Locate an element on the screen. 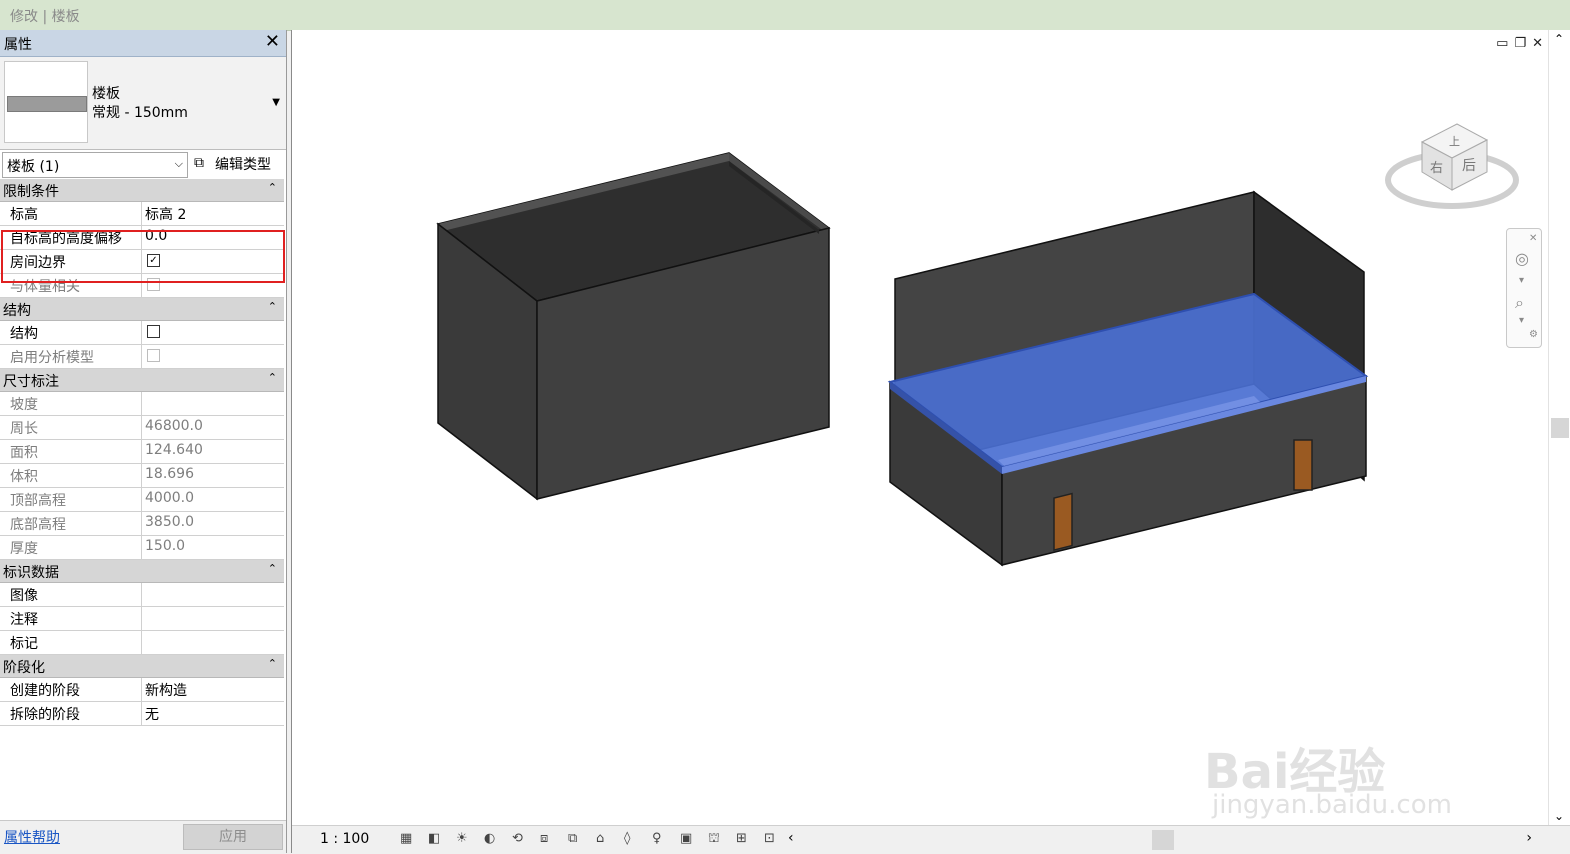 The height and width of the screenshot is (854, 1570). property-row: 注释 is located at coordinates (142, 619).